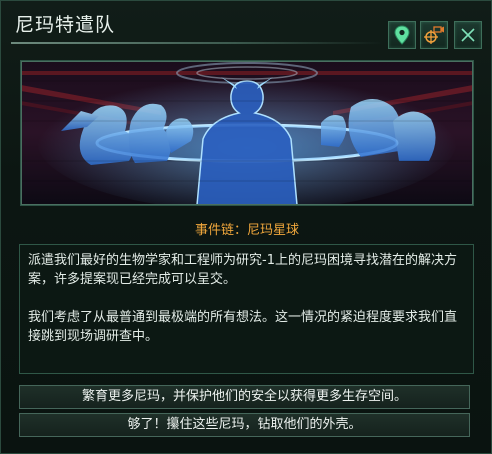 This screenshot has width=492, height=454. I want to click on camera-focus-button, so click(434, 35).